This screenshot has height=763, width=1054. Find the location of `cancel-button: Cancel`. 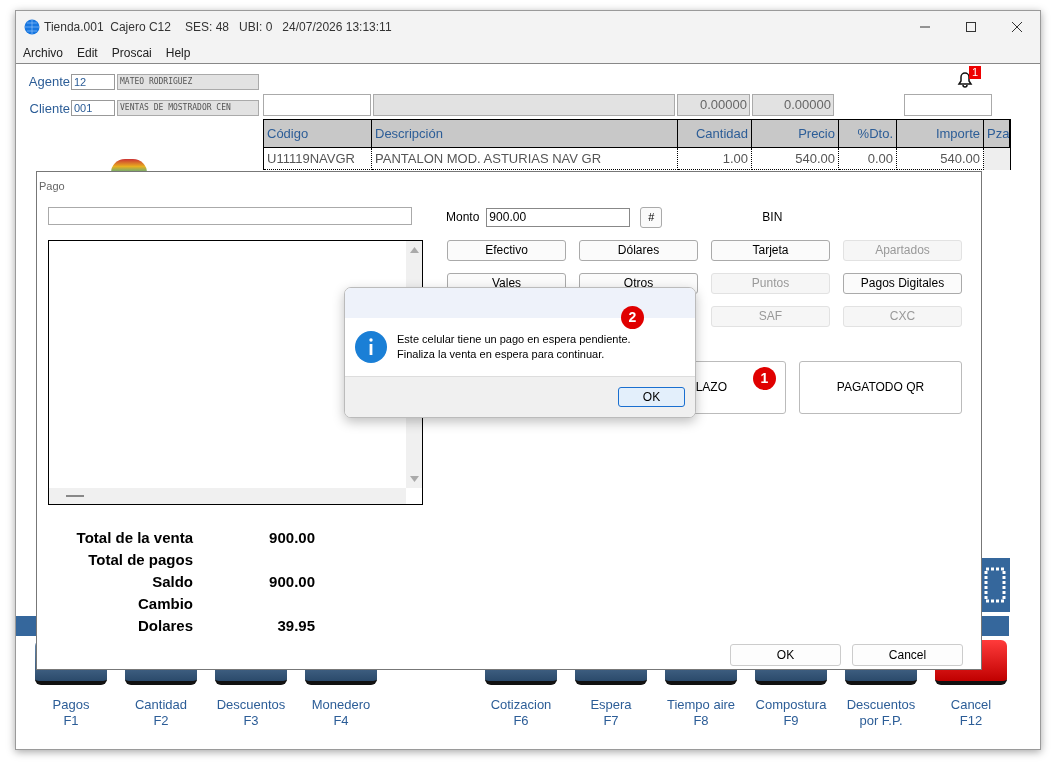

cancel-button: Cancel is located at coordinates (907, 655).